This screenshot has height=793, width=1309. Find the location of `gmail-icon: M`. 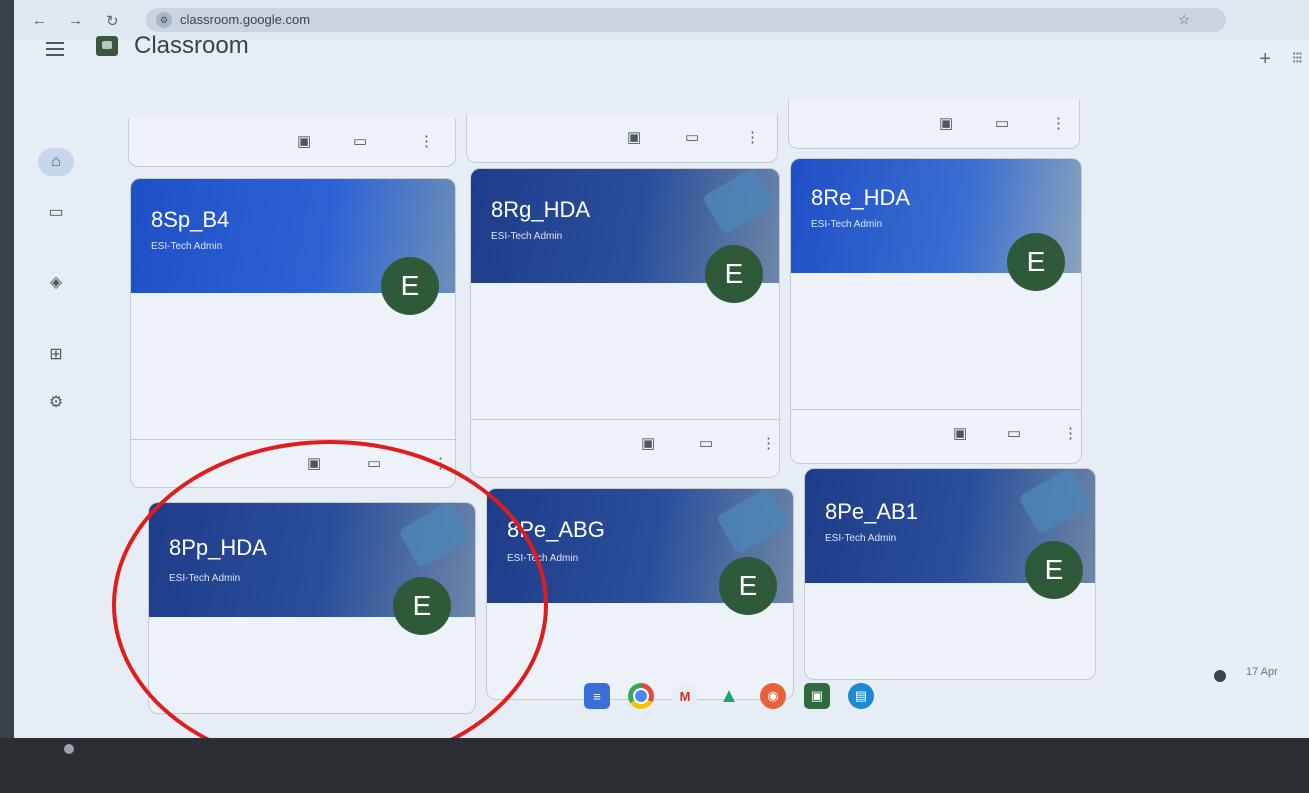

gmail-icon: M is located at coordinates (685, 696).